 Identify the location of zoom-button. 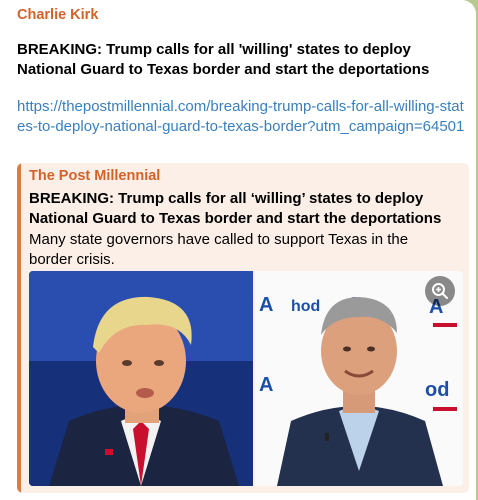
(440, 291).